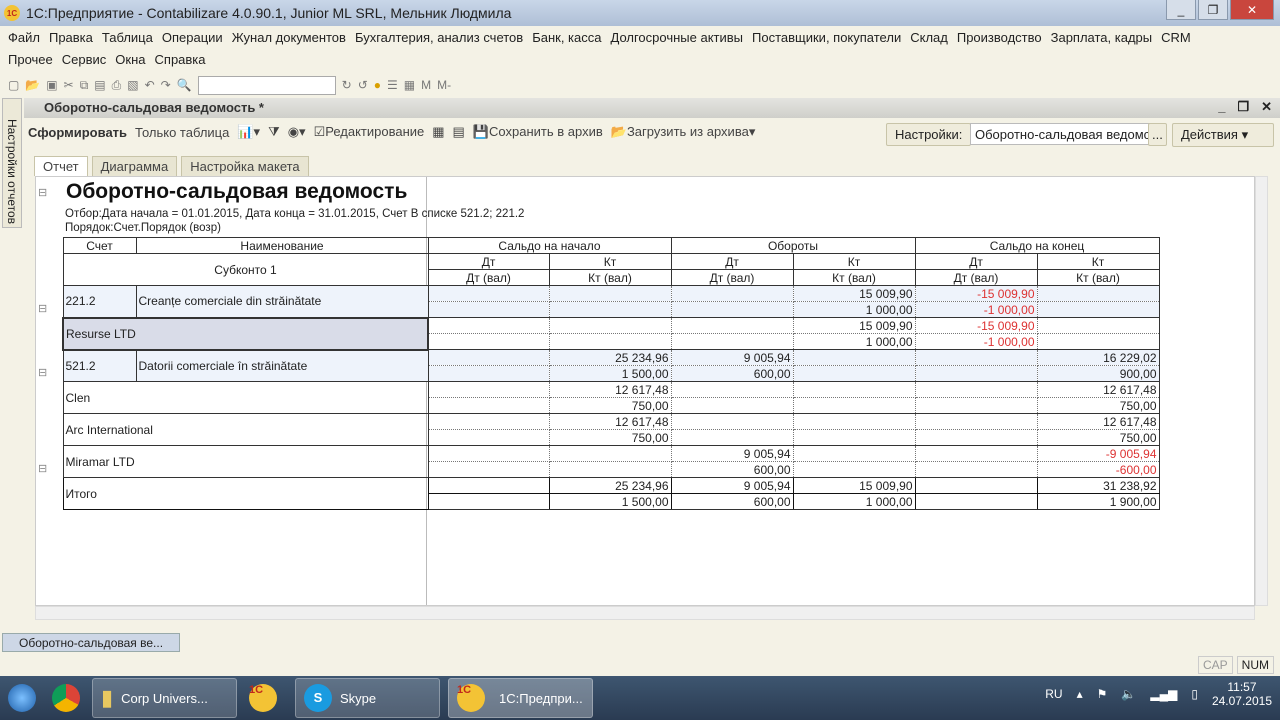  I want to click on battery-icon: ▯, so click(1194, 694).